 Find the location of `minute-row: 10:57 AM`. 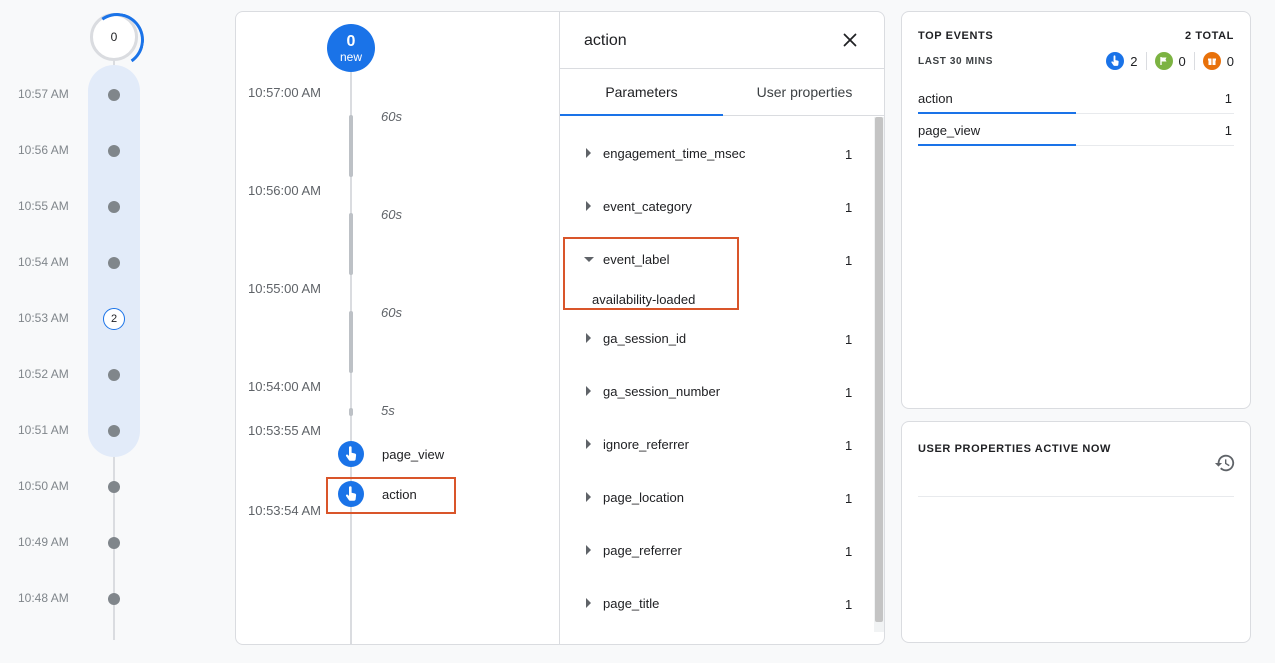

minute-row: 10:57 AM is located at coordinates (80, 94).